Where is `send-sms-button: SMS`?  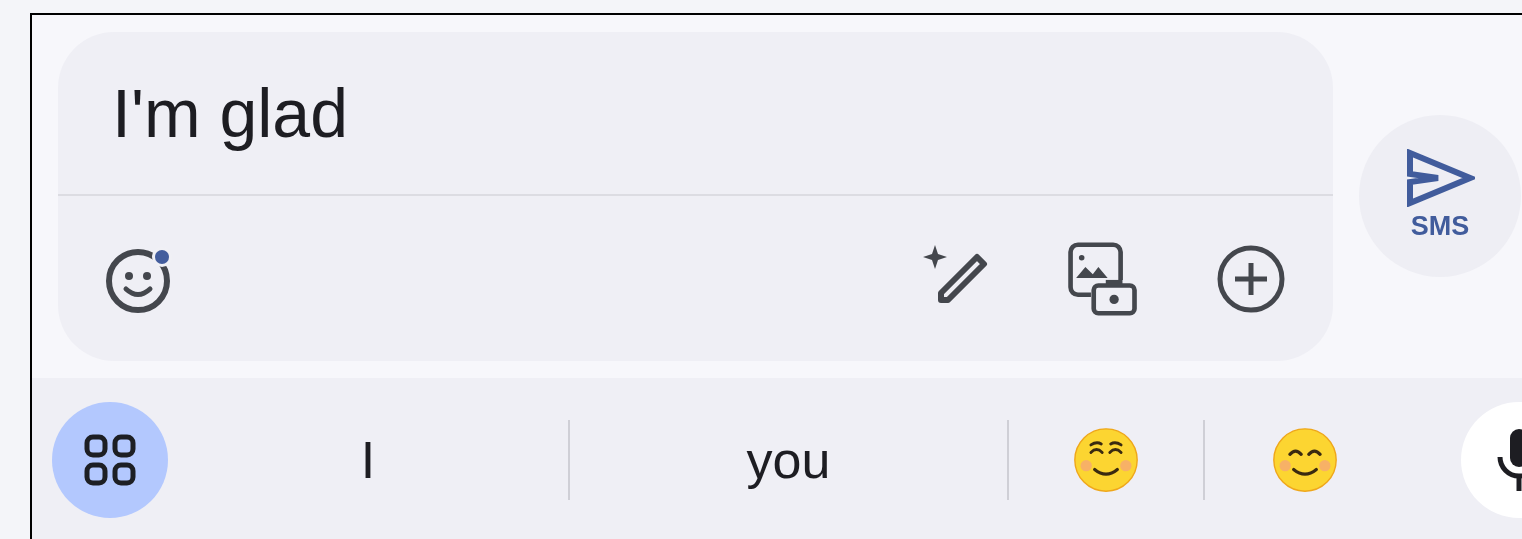
send-sms-button: SMS is located at coordinates (1440, 195).